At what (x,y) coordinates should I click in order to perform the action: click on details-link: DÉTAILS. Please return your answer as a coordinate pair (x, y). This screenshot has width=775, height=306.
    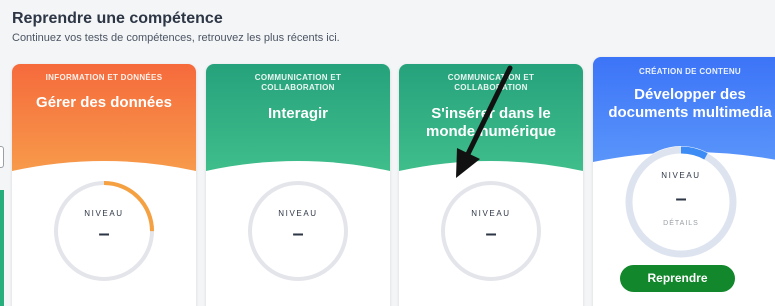
    Looking at the image, I should click on (681, 223).